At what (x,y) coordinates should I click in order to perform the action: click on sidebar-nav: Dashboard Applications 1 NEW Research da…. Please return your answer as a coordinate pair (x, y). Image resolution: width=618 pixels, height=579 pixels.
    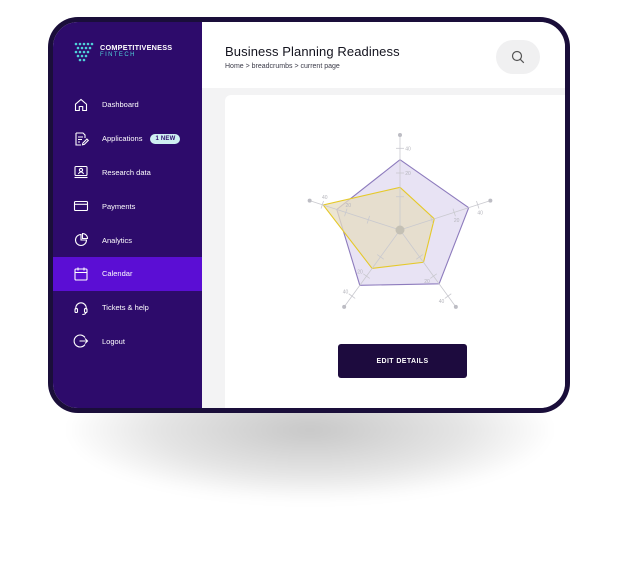
    Looking at the image, I should click on (127, 223).